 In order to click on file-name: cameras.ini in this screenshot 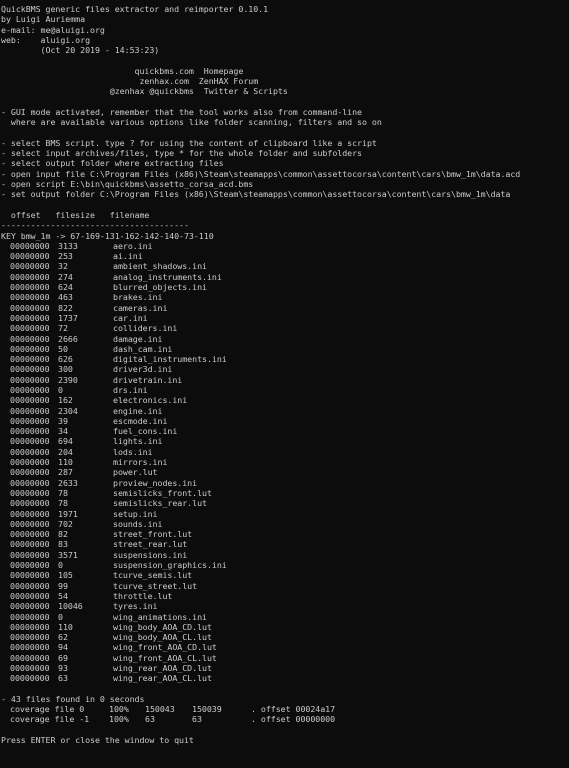, I will do `click(140, 307)`.